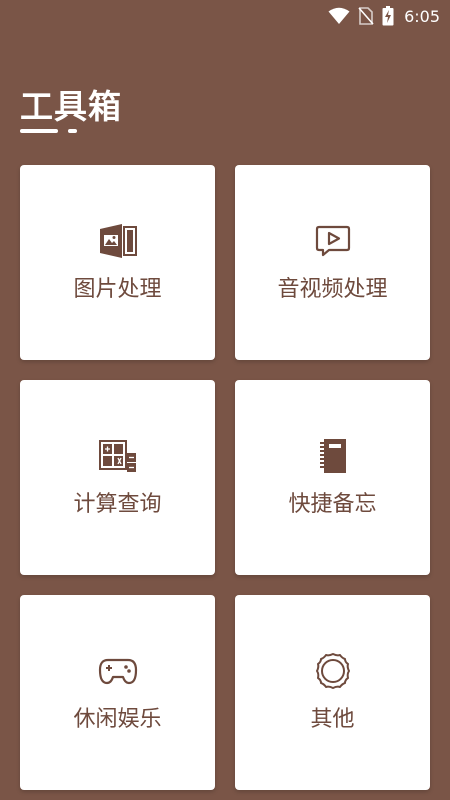 The height and width of the screenshot is (800, 450). What do you see at coordinates (118, 241) in the screenshot?
I see `image-gallery-icon` at bounding box center [118, 241].